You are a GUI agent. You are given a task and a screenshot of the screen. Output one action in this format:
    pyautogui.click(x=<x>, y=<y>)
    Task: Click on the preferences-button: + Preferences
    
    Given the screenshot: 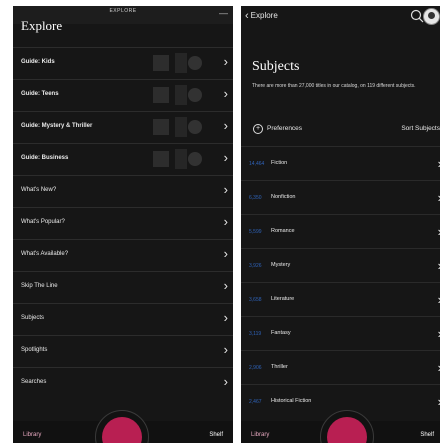 What is the action you would take?
    pyautogui.click(x=277, y=129)
    